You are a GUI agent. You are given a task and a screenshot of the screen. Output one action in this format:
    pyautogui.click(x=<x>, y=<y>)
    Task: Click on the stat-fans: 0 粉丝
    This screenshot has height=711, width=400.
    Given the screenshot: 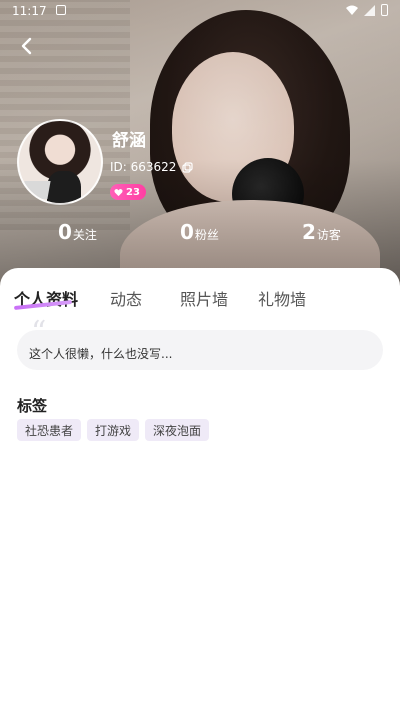 What is the action you would take?
    pyautogui.click(x=199, y=232)
    